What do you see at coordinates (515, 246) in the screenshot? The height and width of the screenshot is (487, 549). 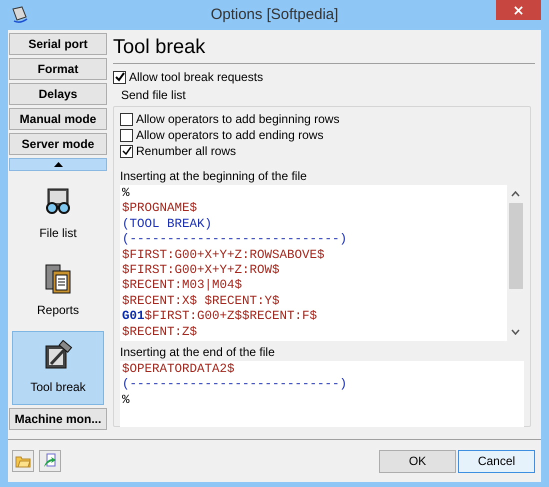 I see `scrollbar-thumb` at bounding box center [515, 246].